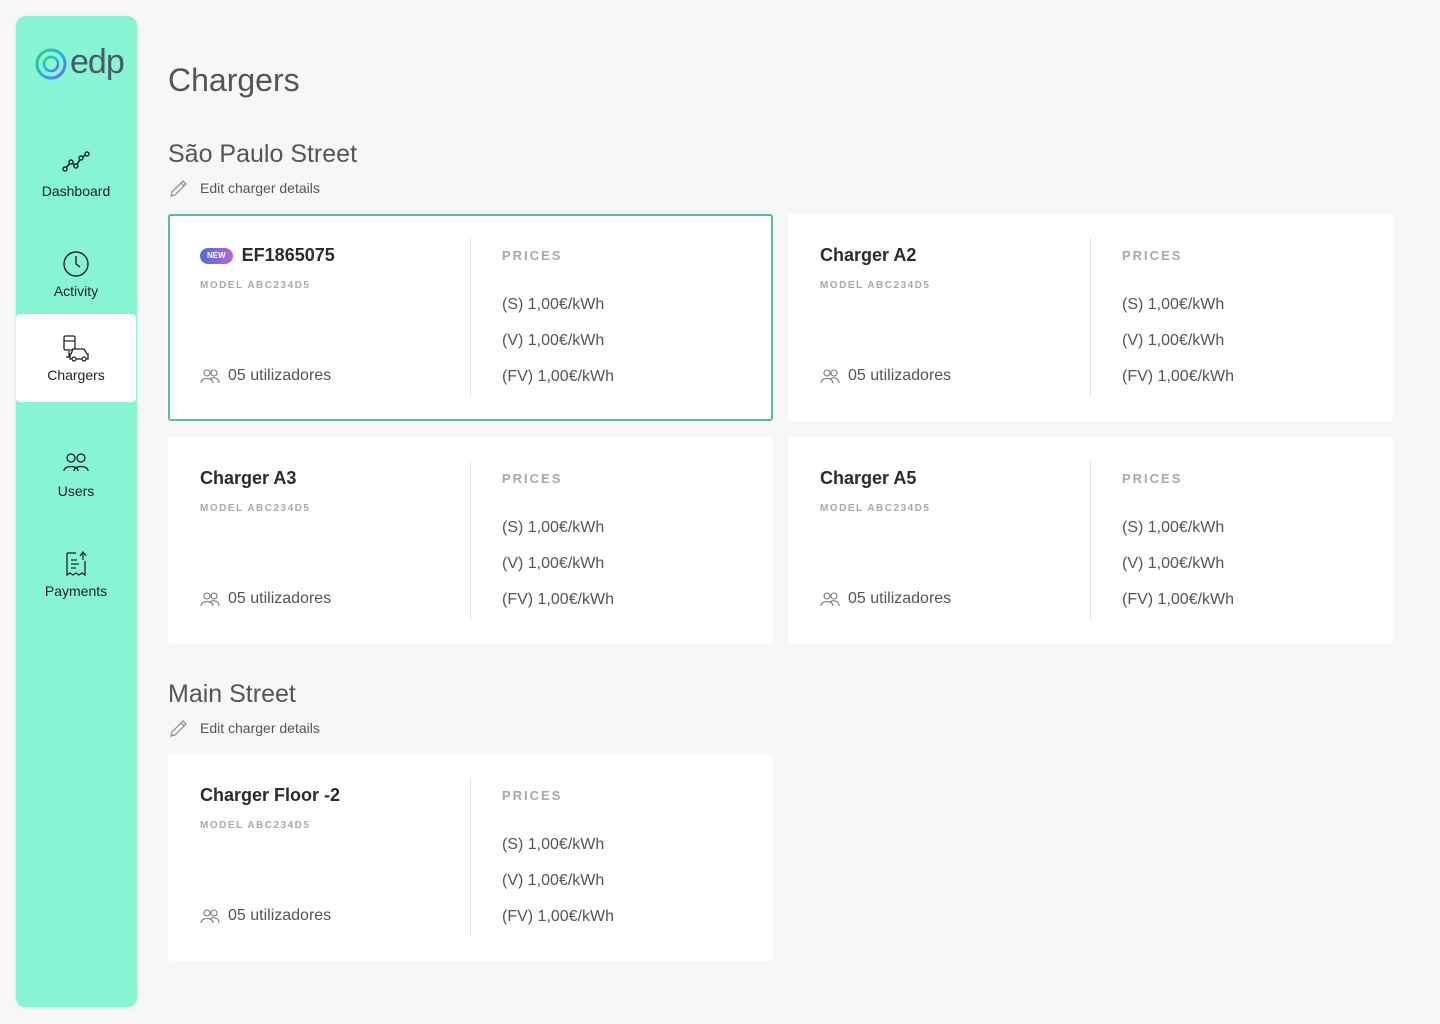  What do you see at coordinates (288, 255) in the screenshot?
I see `charger-name: EF1865075` at bounding box center [288, 255].